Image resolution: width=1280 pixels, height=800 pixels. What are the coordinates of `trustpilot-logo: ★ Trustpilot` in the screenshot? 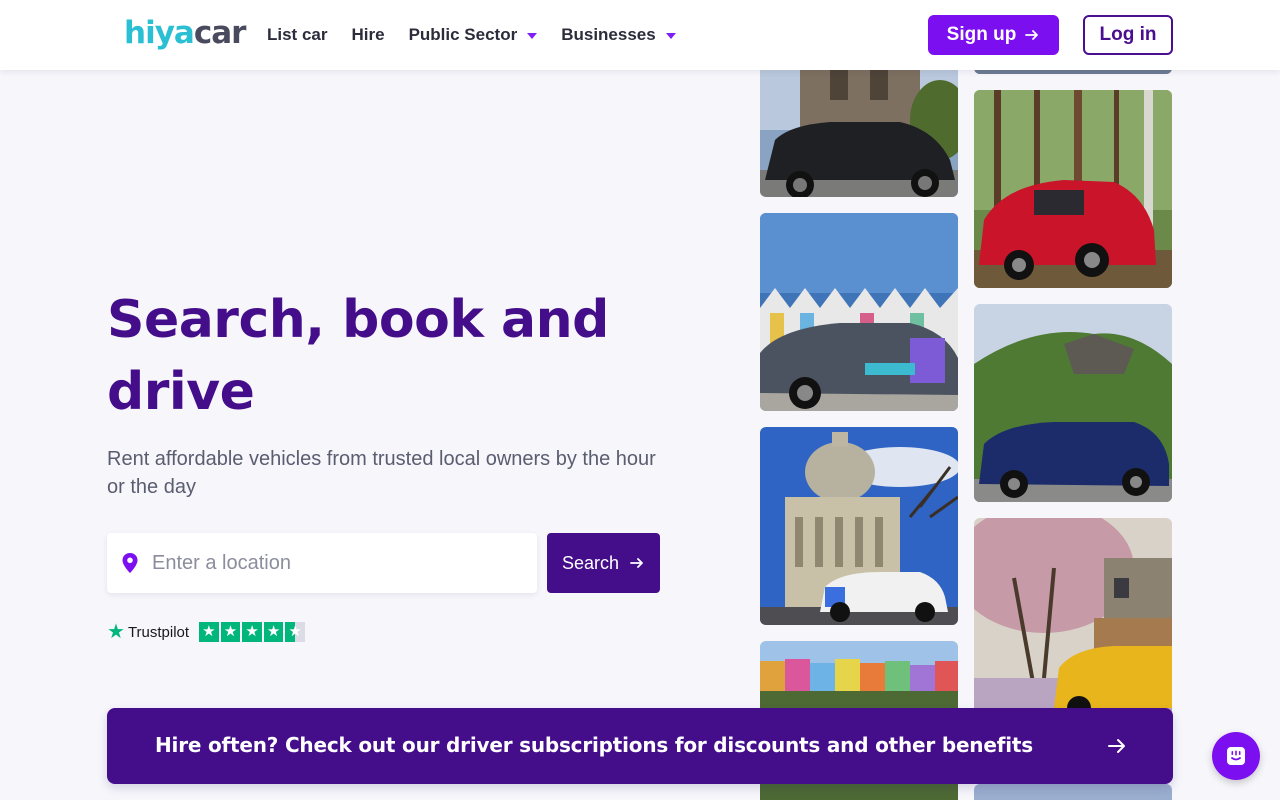 It's located at (148, 632).